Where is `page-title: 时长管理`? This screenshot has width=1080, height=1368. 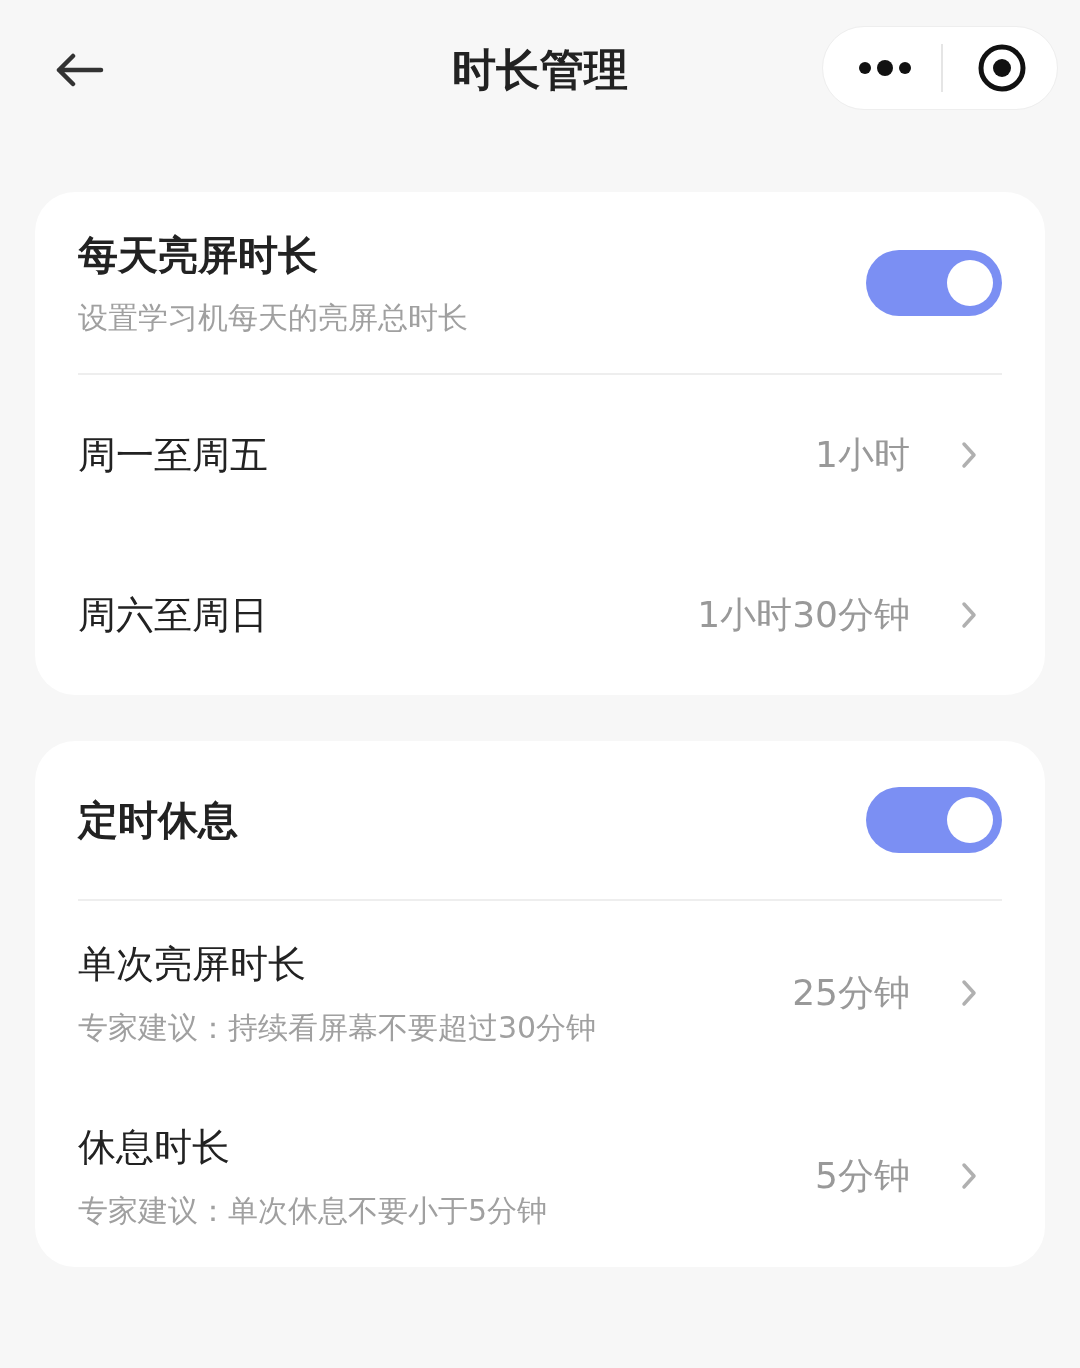 page-title: 时长管理 is located at coordinates (540, 70).